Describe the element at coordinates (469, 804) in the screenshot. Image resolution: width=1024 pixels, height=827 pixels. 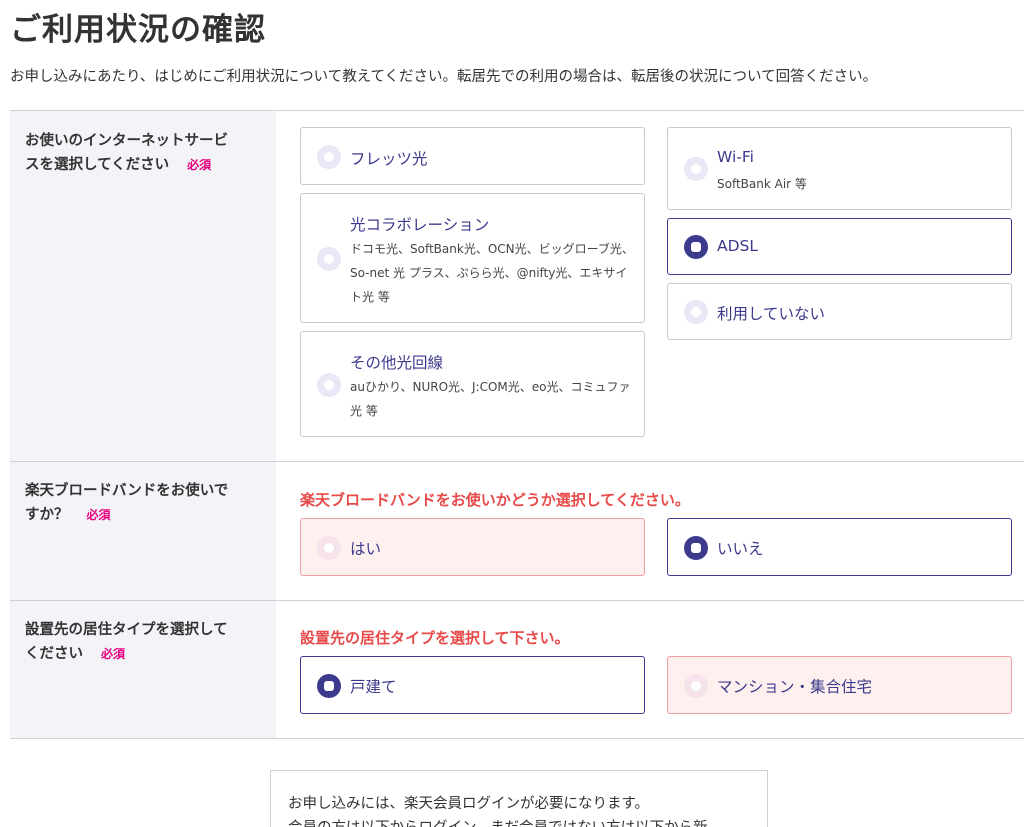
I see `notice-line: お申し込みには、楽天会員ログインが必要になります。` at that location.